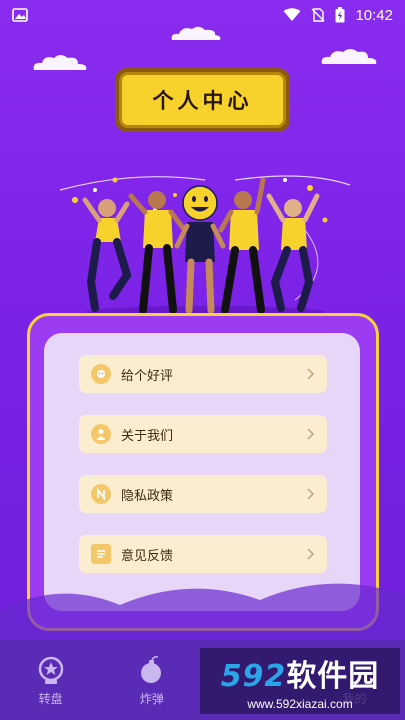 This screenshot has width=405, height=720. What do you see at coordinates (150, 669) in the screenshot?
I see `bomb-icon` at bounding box center [150, 669].